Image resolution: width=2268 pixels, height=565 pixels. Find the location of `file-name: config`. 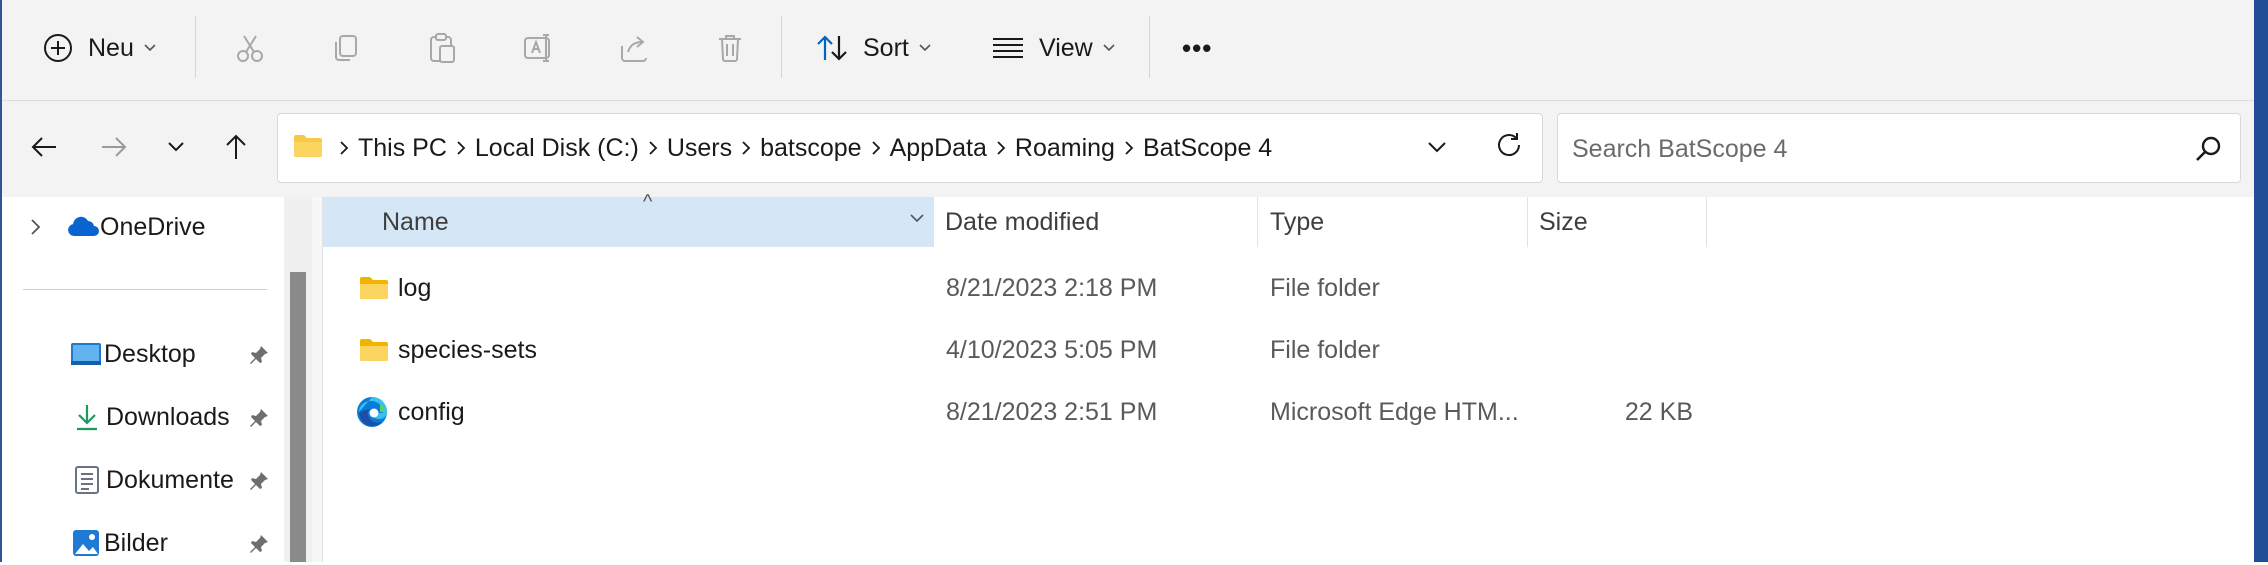

file-name: config is located at coordinates (431, 411).